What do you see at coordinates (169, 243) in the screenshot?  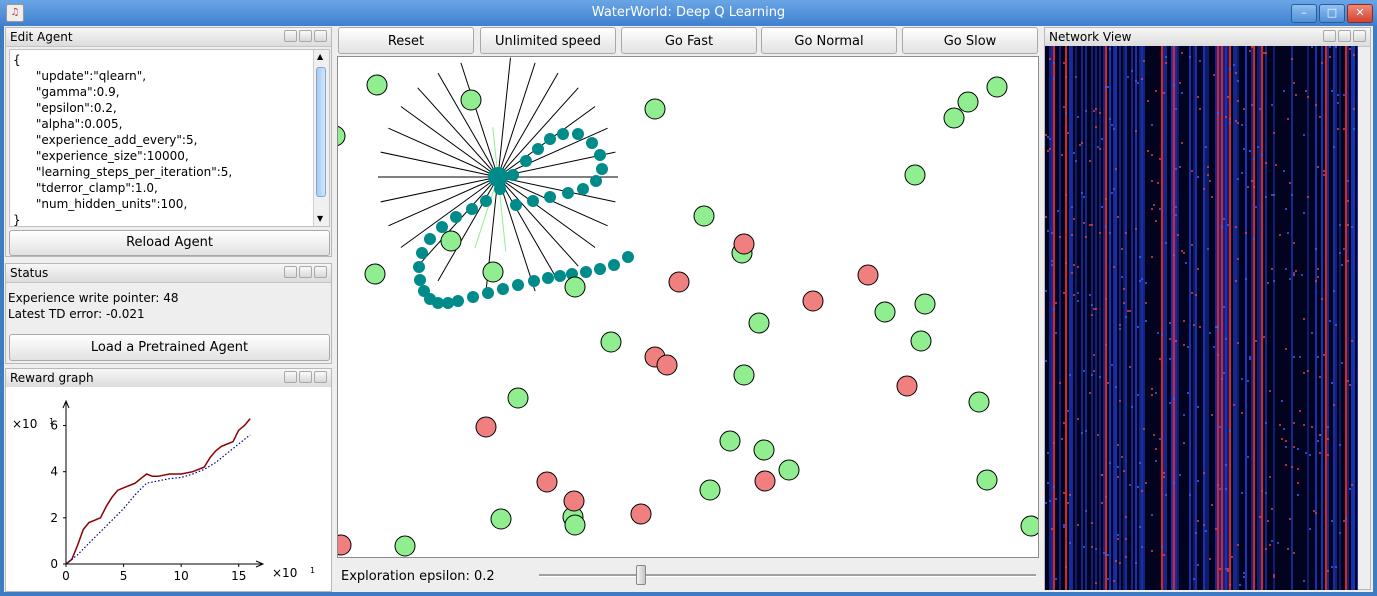 I see `reload-agent-button: Reload Agent` at bounding box center [169, 243].